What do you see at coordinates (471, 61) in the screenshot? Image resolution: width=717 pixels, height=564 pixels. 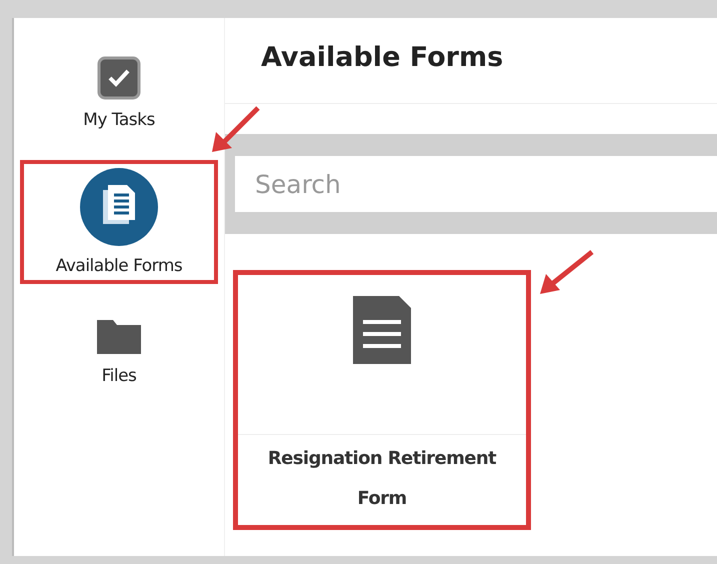 I see `page-title: Available Forms` at bounding box center [471, 61].